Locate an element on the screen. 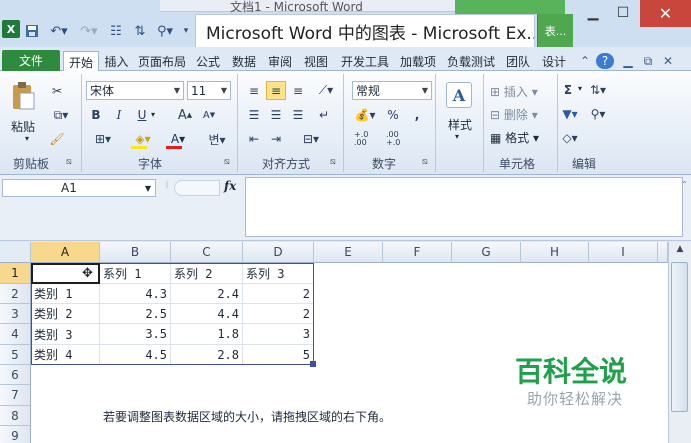 This screenshot has height=443, width=691. doc-close-icon: ✕ is located at coordinates (668, 61).